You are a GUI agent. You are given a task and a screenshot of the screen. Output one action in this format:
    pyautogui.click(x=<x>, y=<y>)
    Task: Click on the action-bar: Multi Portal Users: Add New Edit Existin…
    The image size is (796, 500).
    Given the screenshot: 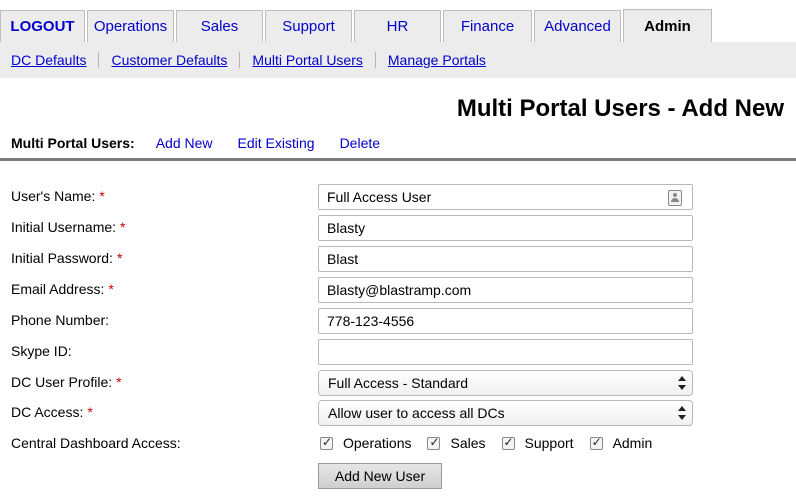 What is the action you would take?
    pyautogui.click(x=208, y=143)
    